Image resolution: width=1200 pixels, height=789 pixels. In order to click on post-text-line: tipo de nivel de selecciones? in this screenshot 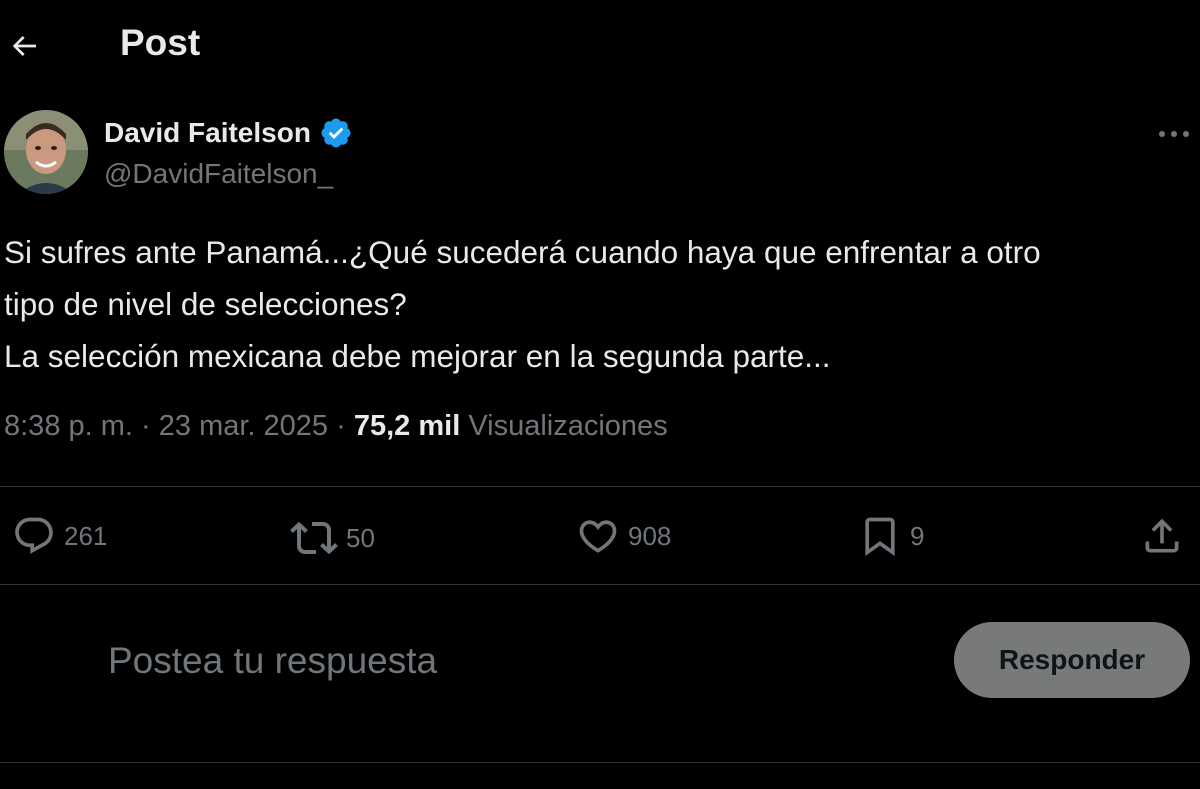, I will do `click(205, 304)`.